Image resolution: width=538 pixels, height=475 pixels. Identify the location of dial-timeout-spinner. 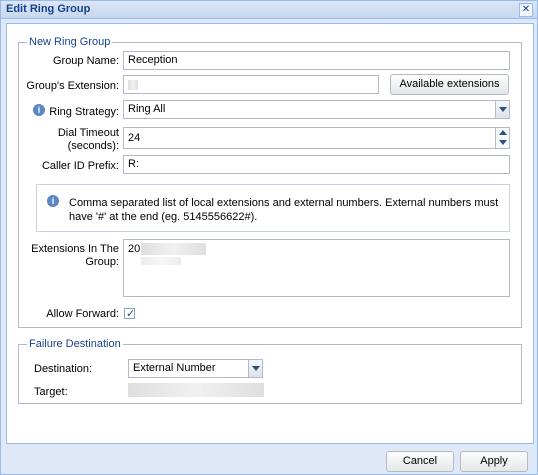
(502, 138).